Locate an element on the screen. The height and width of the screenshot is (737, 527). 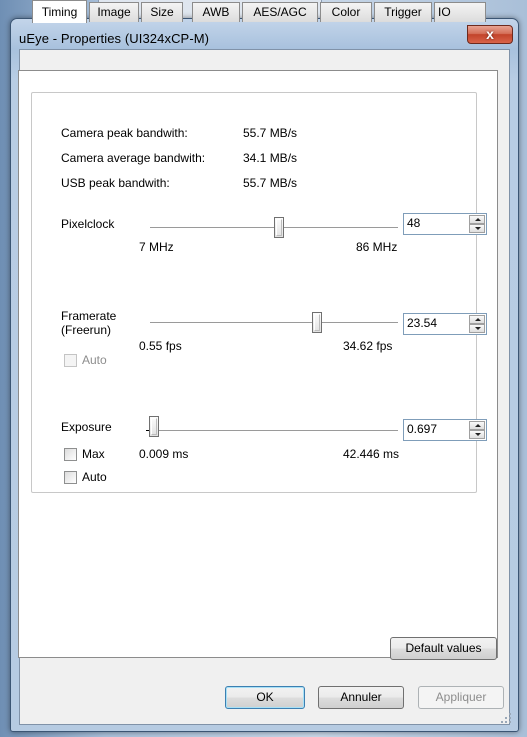
window-title: uEye - Properties (UI324xCP-M) is located at coordinates (114, 38).